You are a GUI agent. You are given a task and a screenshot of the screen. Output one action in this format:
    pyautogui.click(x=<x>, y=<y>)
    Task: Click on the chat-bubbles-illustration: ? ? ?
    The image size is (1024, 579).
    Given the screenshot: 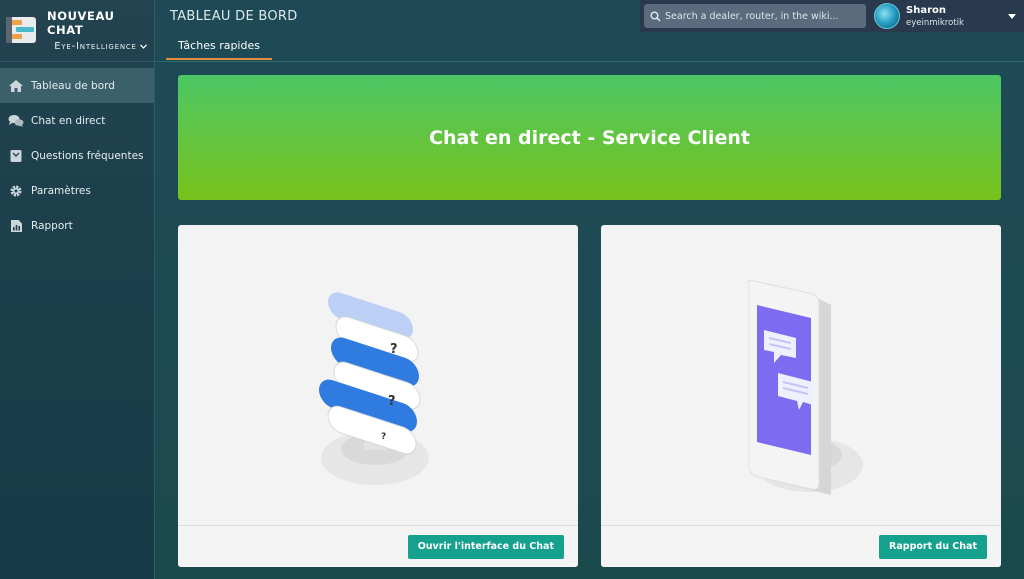 What is the action you would take?
    pyautogui.click(x=374, y=388)
    